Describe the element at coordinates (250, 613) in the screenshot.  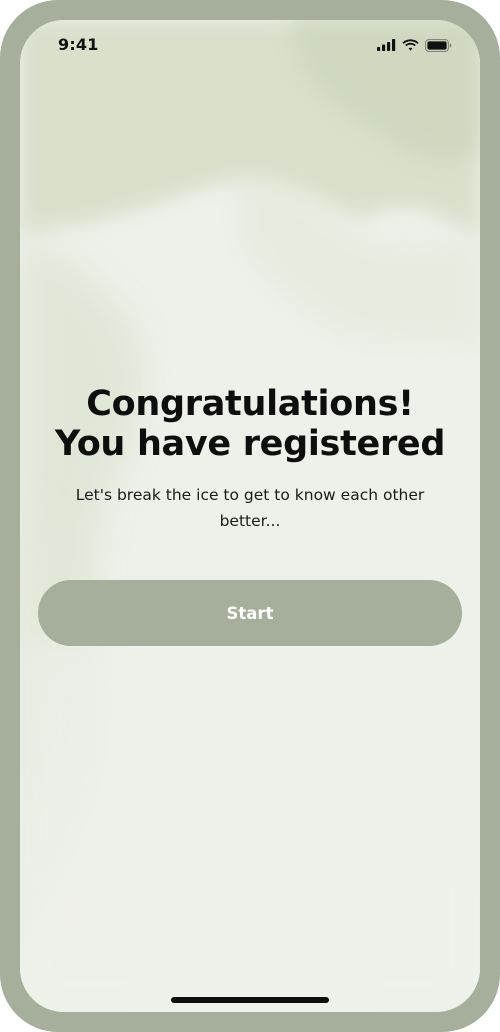
I see `start-button: Start` at that location.